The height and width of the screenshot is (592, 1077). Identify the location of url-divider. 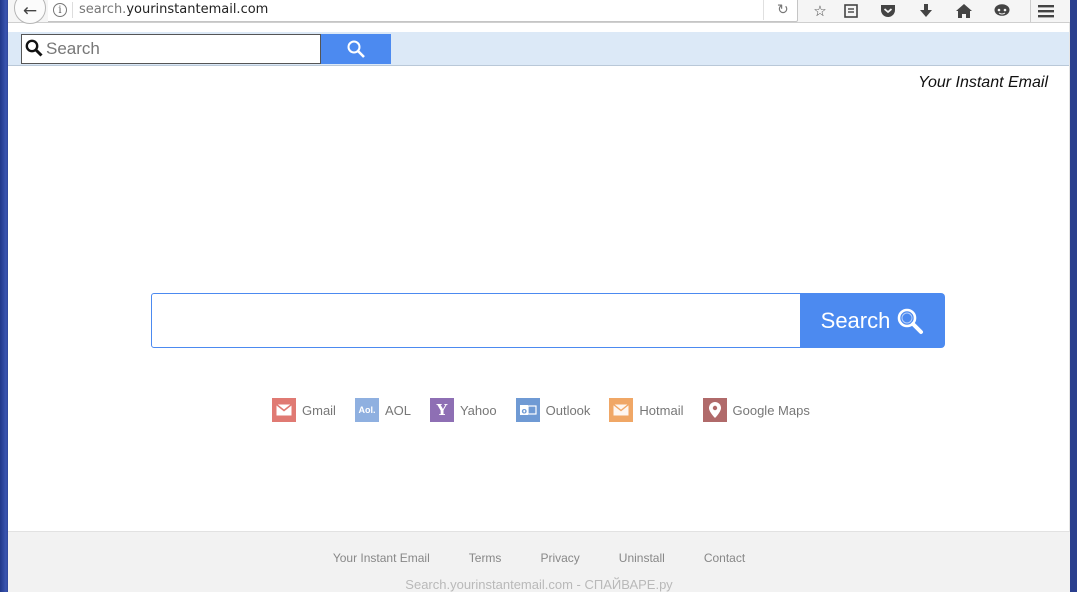
(763, 10).